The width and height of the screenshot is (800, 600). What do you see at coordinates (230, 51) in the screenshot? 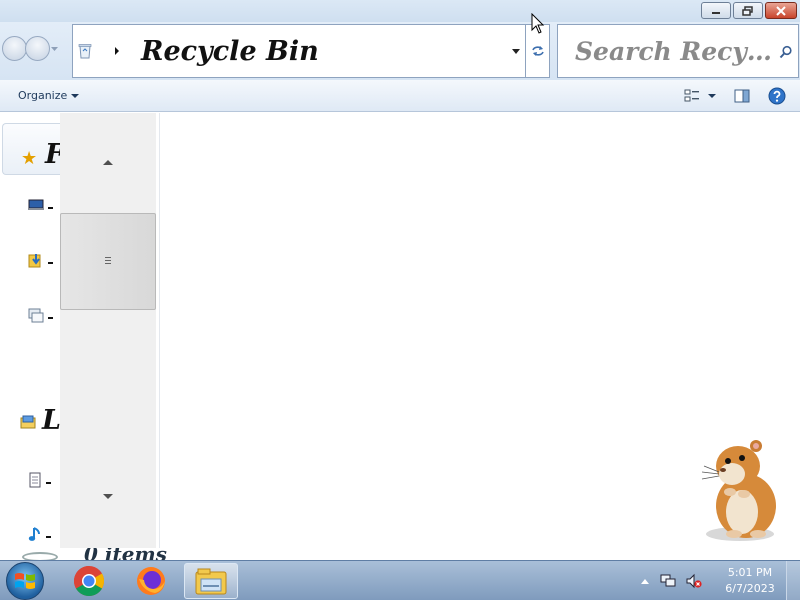
I see `address-location: Recycle Bin` at bounding box center [230, 51].